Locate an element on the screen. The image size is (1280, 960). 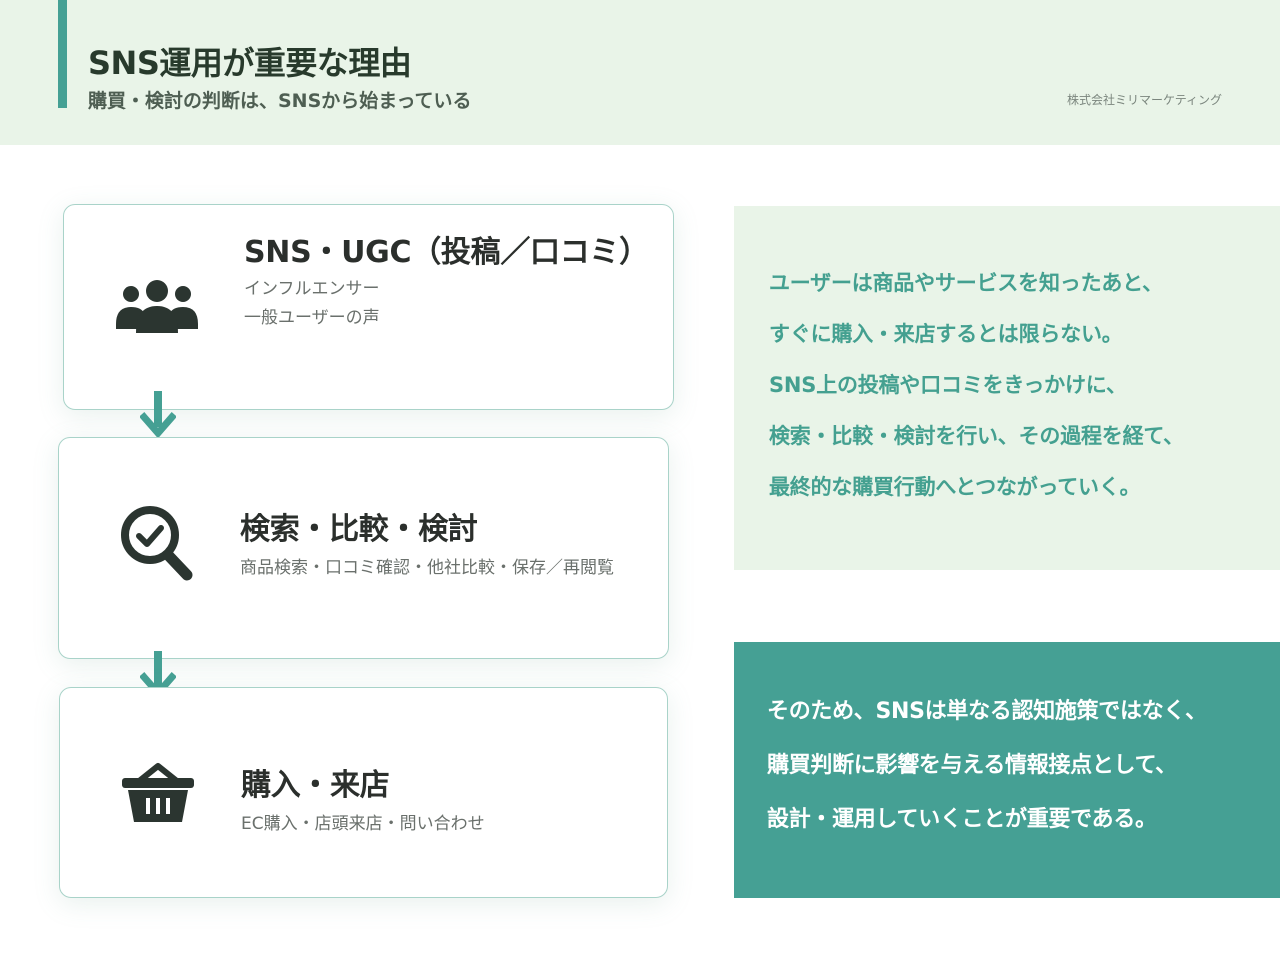
step-card-search-compare: 検索・比較・検討 商品検索・口コミ確認・他社比較・保存／再閲覧 is located at coordinates (363, 548).